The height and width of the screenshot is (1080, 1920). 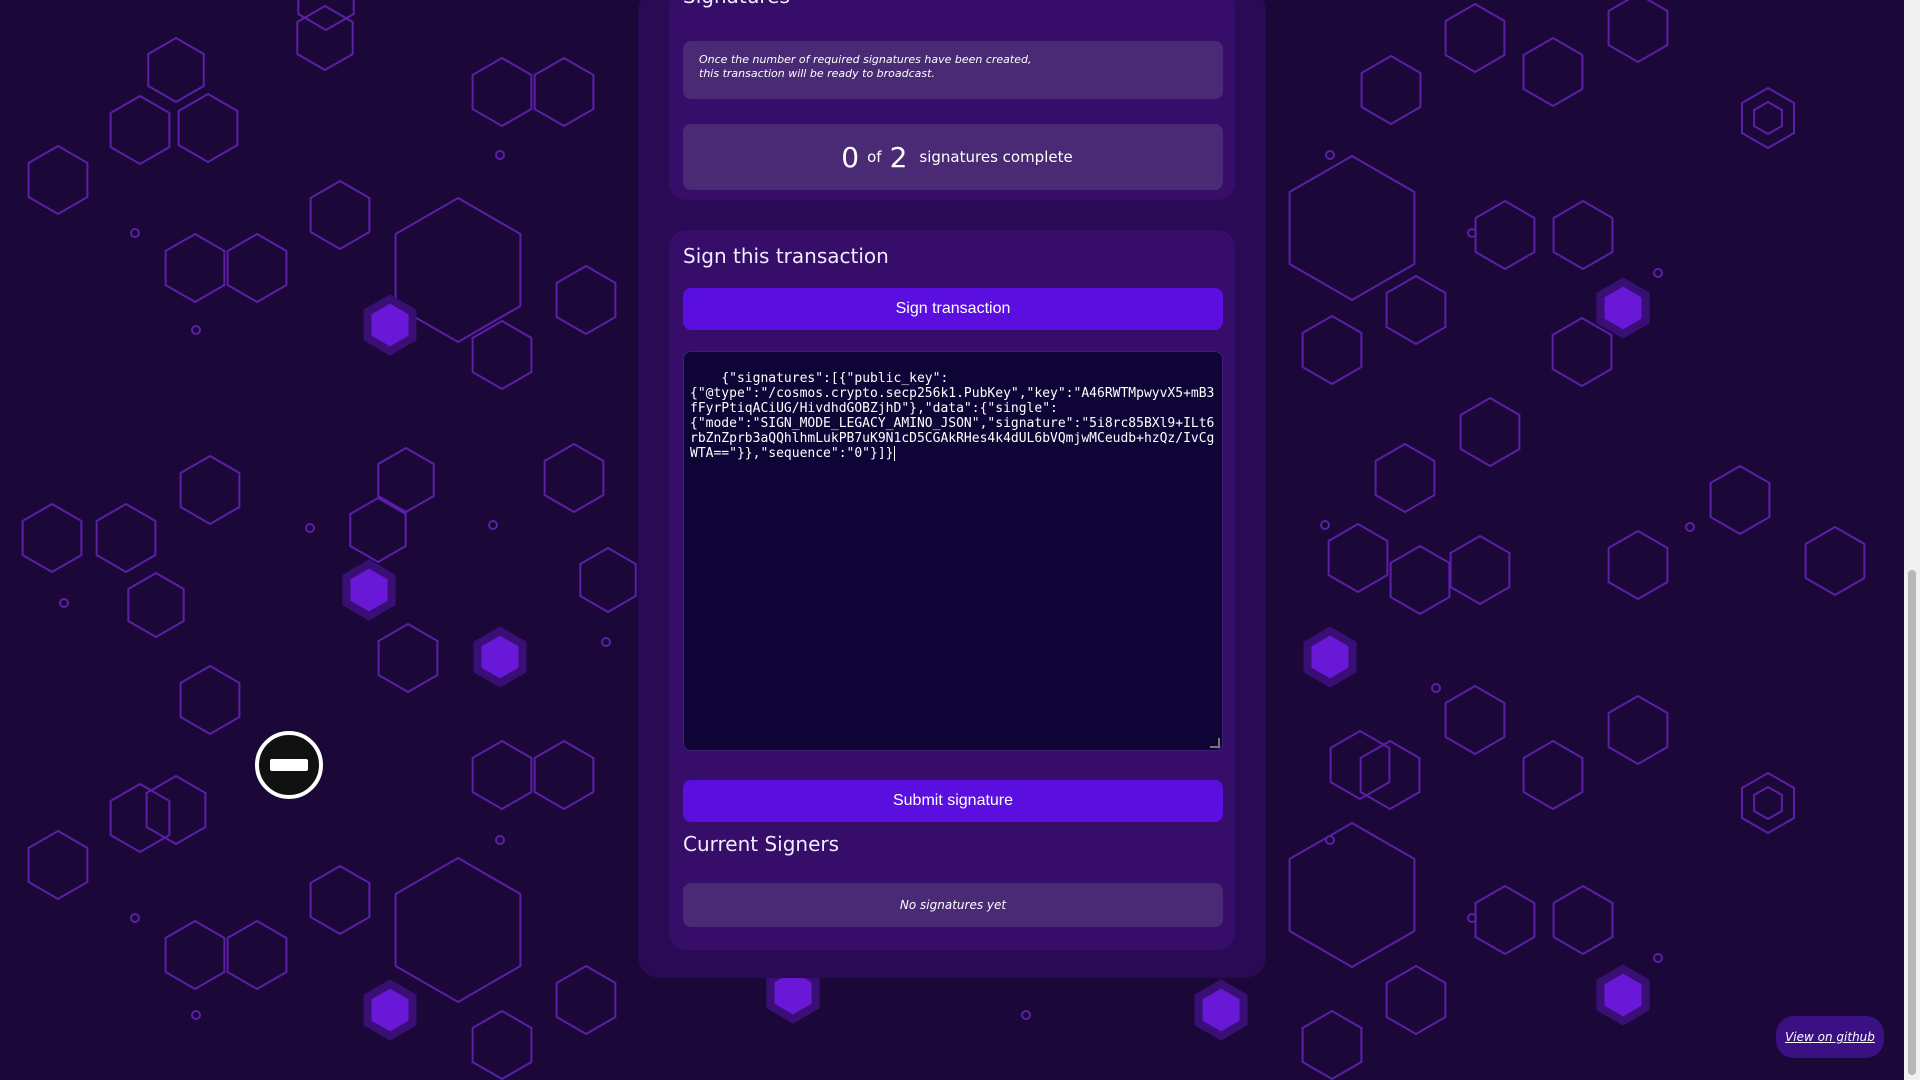 I want to click on current-signers-heading: Current Signers, so click(x=761, y=844).